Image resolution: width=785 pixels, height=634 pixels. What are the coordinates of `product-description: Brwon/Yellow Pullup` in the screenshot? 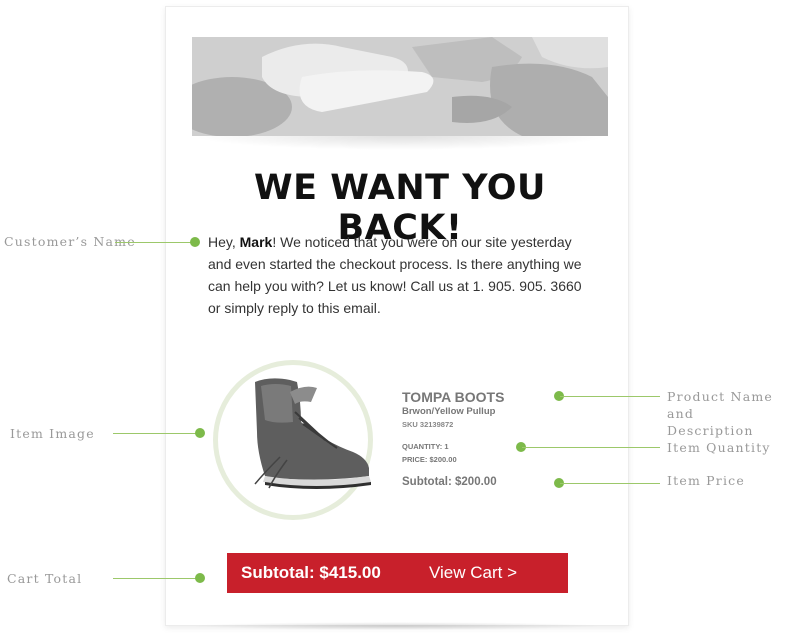 It's located at (449, 411).